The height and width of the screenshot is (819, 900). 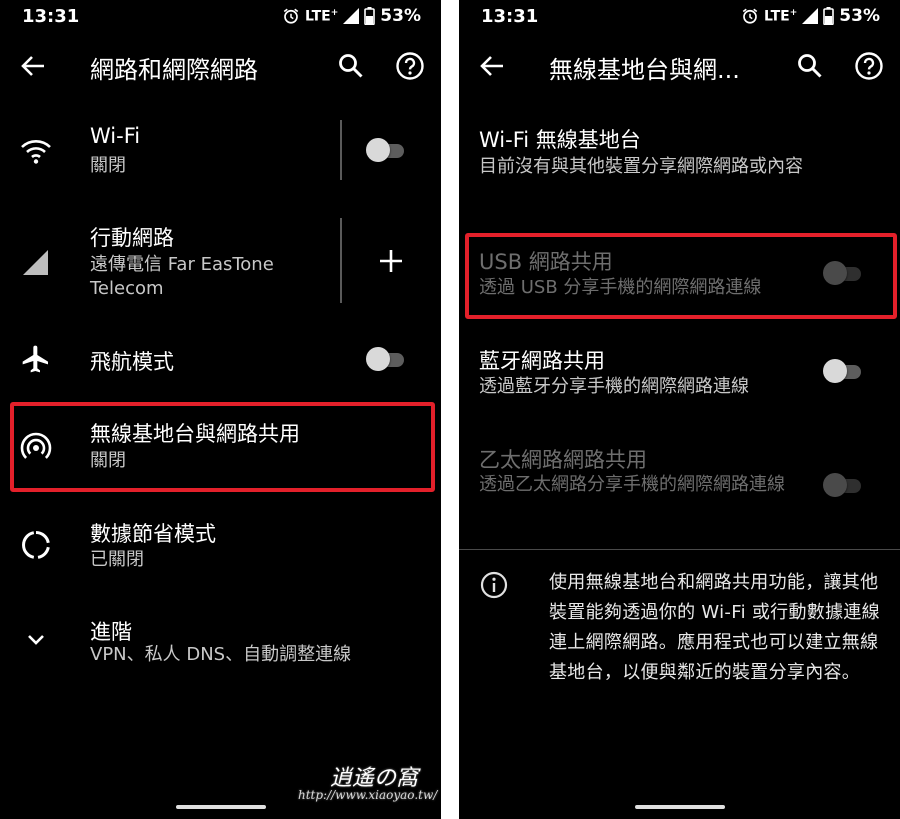 What do you see at coordinates (679, 153) in the screenshot?
I see `settings-item-wifi-hotspot: Wi-Fi 無線基地台 目前沒有與其他裝置分享網際網路或內容` at bounding box center [679, 153].